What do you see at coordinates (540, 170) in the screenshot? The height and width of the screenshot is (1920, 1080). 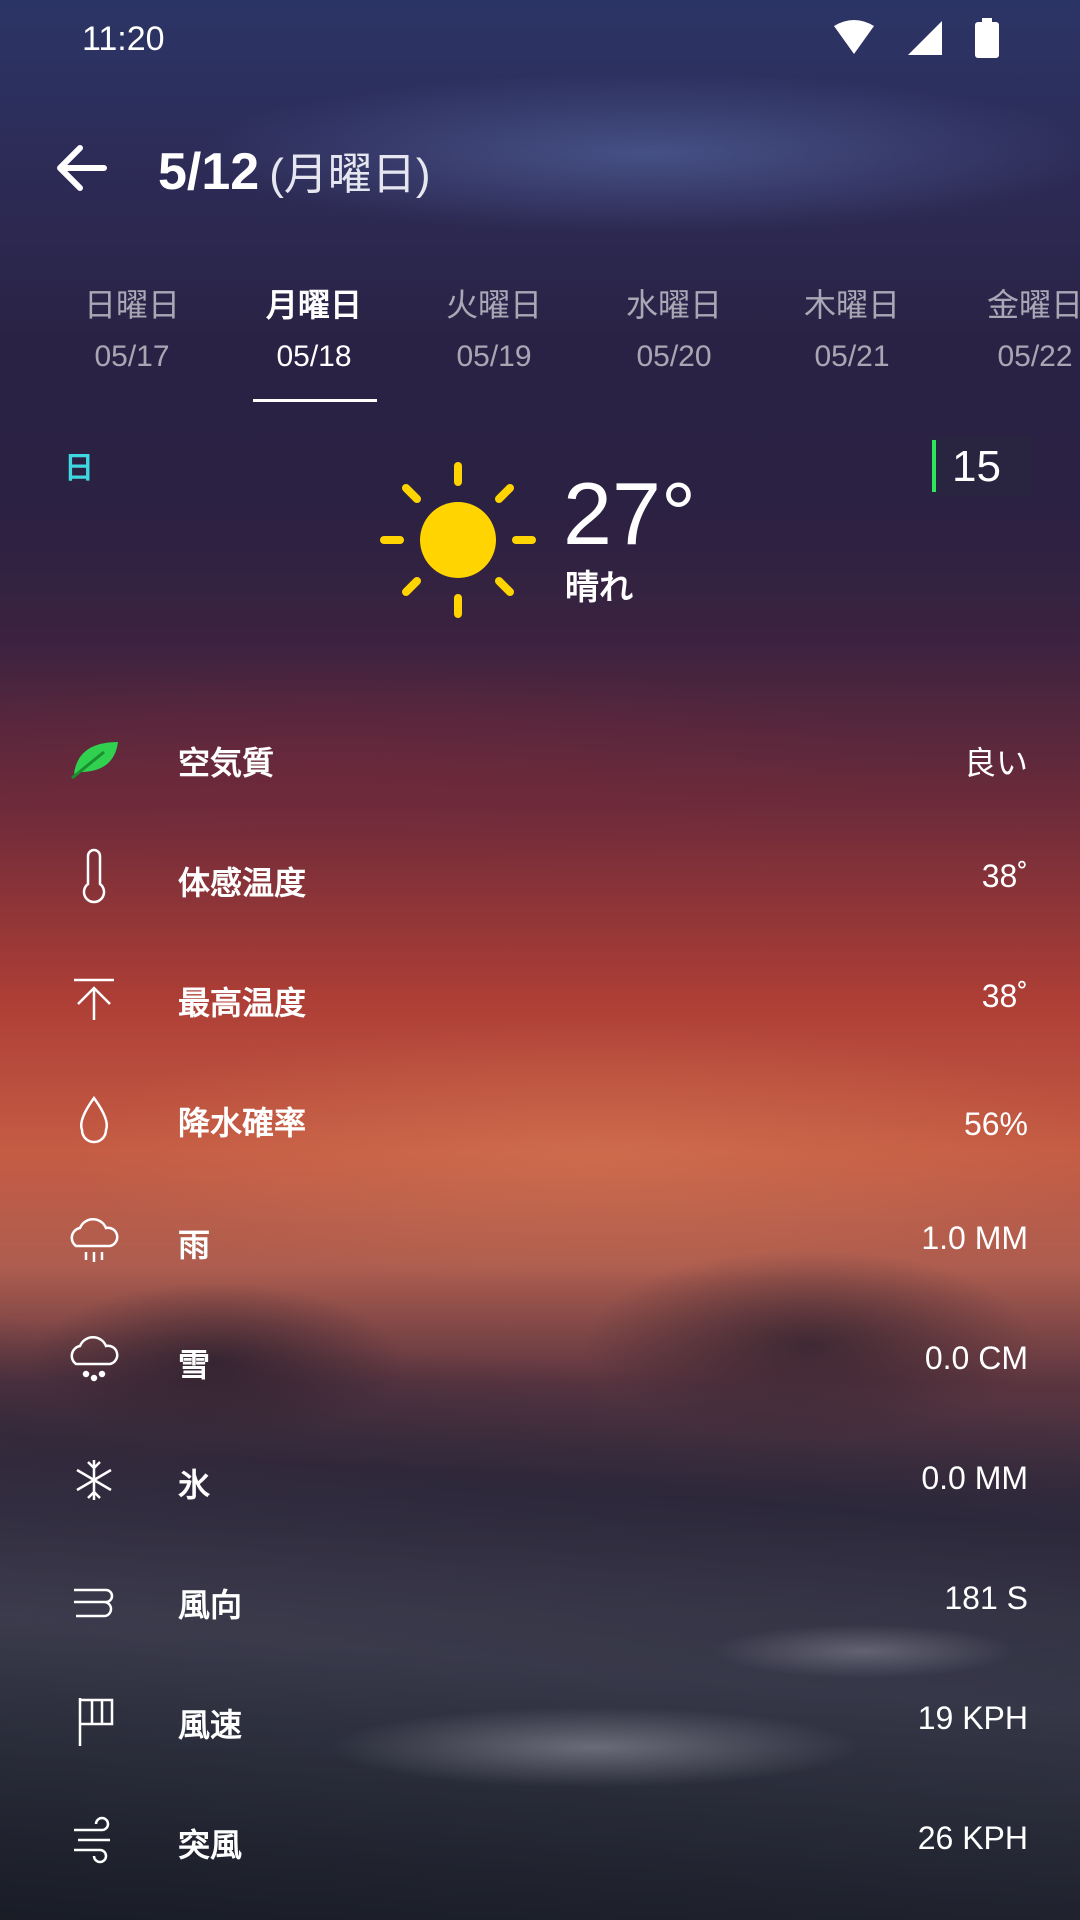 I see `header: 5/12 (月曜日)` at bounding box center [540, 170].